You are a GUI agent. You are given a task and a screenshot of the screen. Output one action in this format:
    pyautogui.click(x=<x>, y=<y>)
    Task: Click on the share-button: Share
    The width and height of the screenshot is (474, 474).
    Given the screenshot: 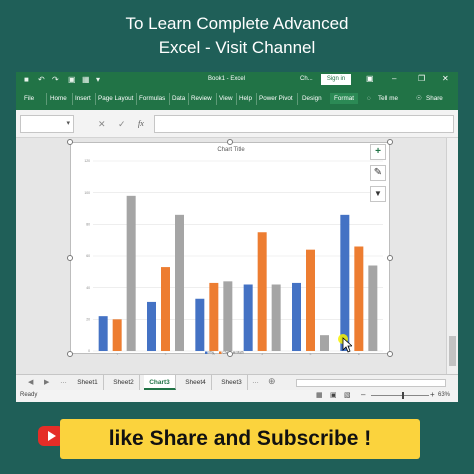 What is the action you would take?
    pyautogui.click(x=434, y=98)
    